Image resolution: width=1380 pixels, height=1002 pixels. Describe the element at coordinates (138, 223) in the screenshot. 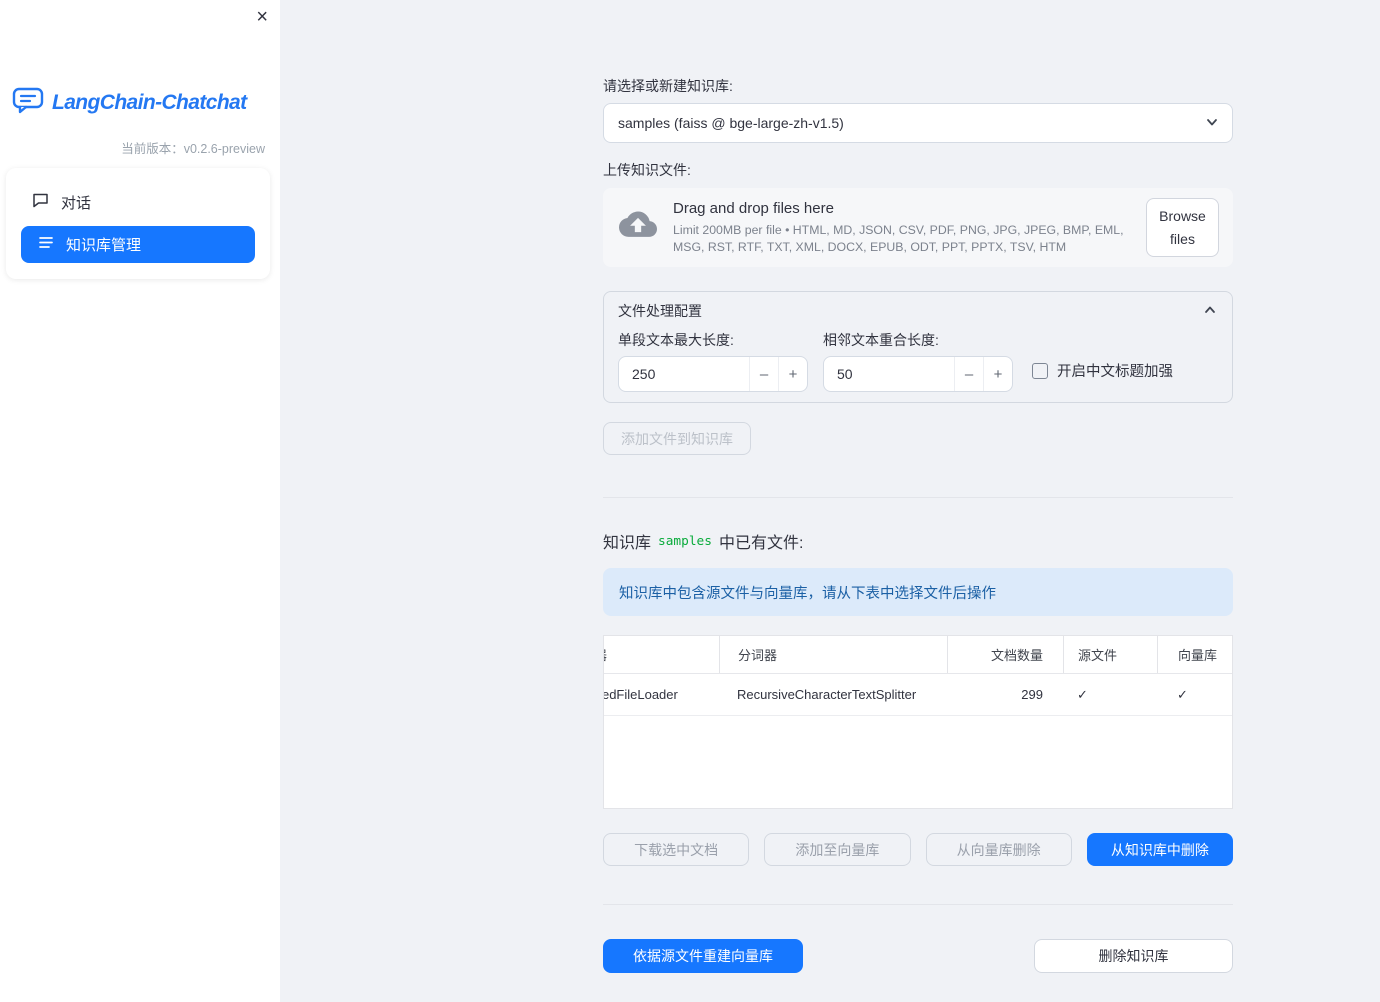

I see `sidebar-menu: 对话 知识库管理` at that location.